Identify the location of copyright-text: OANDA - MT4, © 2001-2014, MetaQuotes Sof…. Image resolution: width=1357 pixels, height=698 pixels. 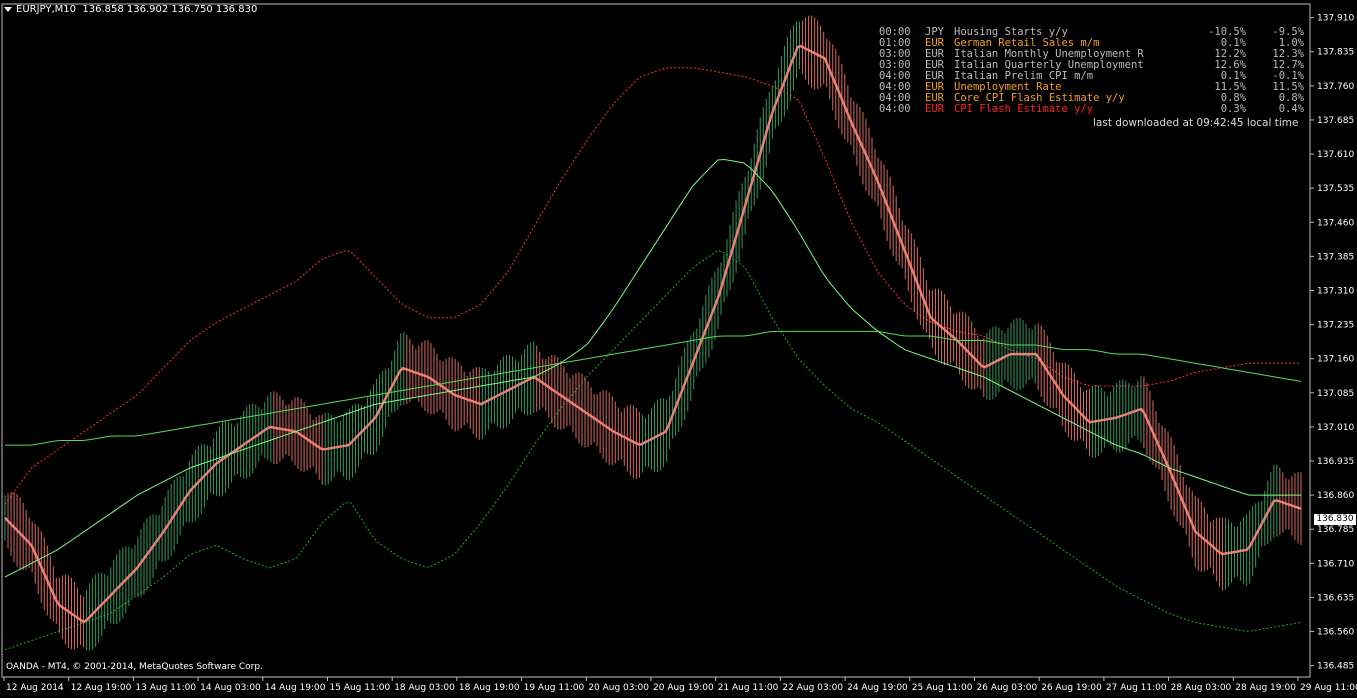
(134, 667).